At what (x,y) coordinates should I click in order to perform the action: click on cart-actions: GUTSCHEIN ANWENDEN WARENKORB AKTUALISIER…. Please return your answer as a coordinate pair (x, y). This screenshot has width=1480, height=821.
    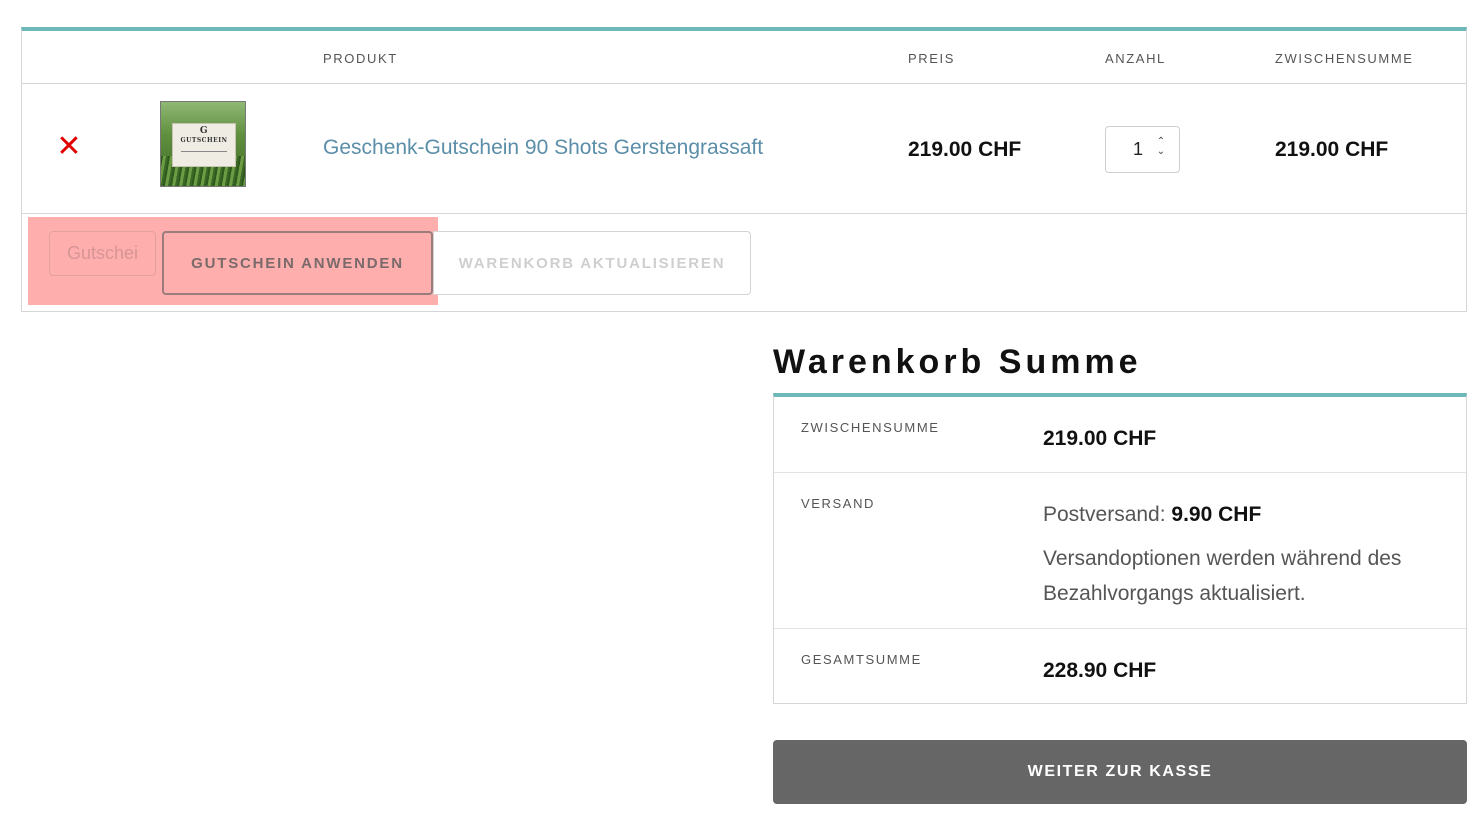
    Looking at the image, I should click on (744, 263).